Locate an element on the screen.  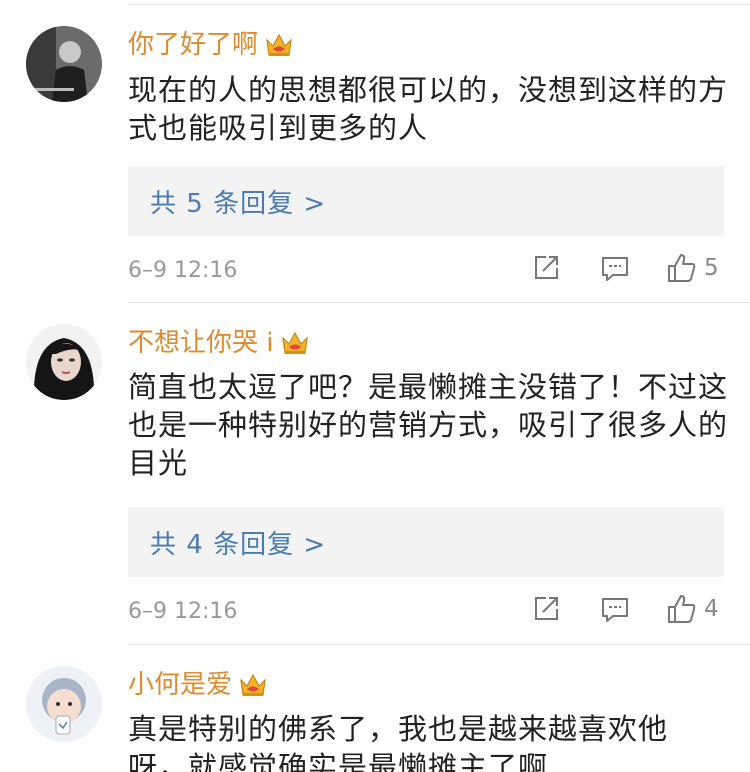
like-count: 5 is located at coordinates (711, 268).